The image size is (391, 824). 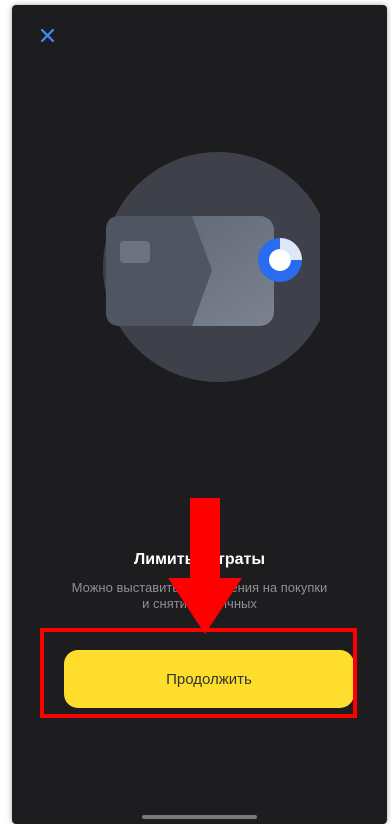 What do you see at coordinates (48, 35) in the screenshot?
I see `close-icon` at bounding box center [48, 35].